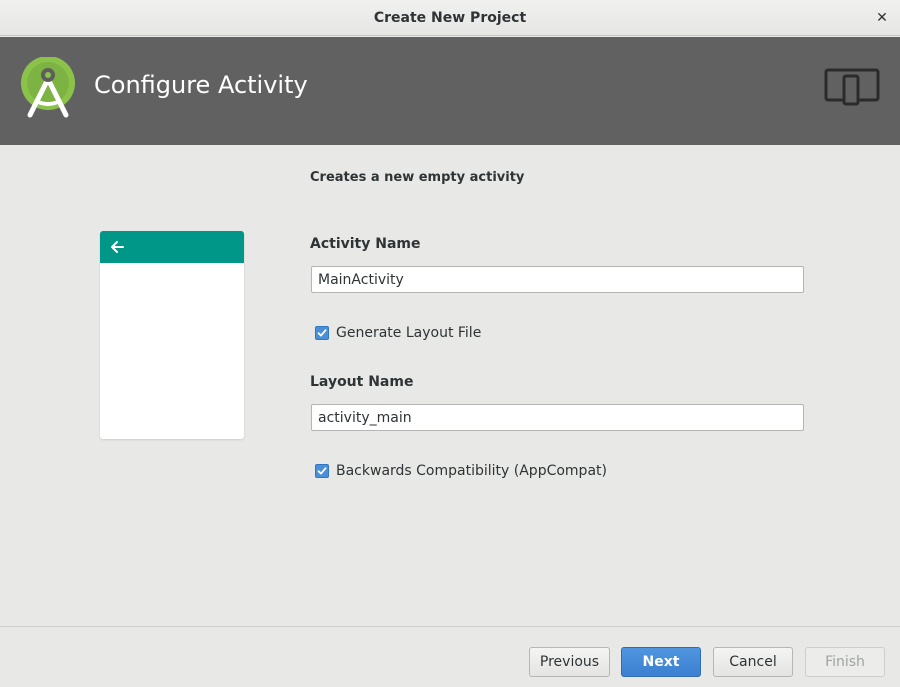 This screenshot has width=900, height=687. I want to click on activity-description: Creates a new empty activity, so click(417, 177).